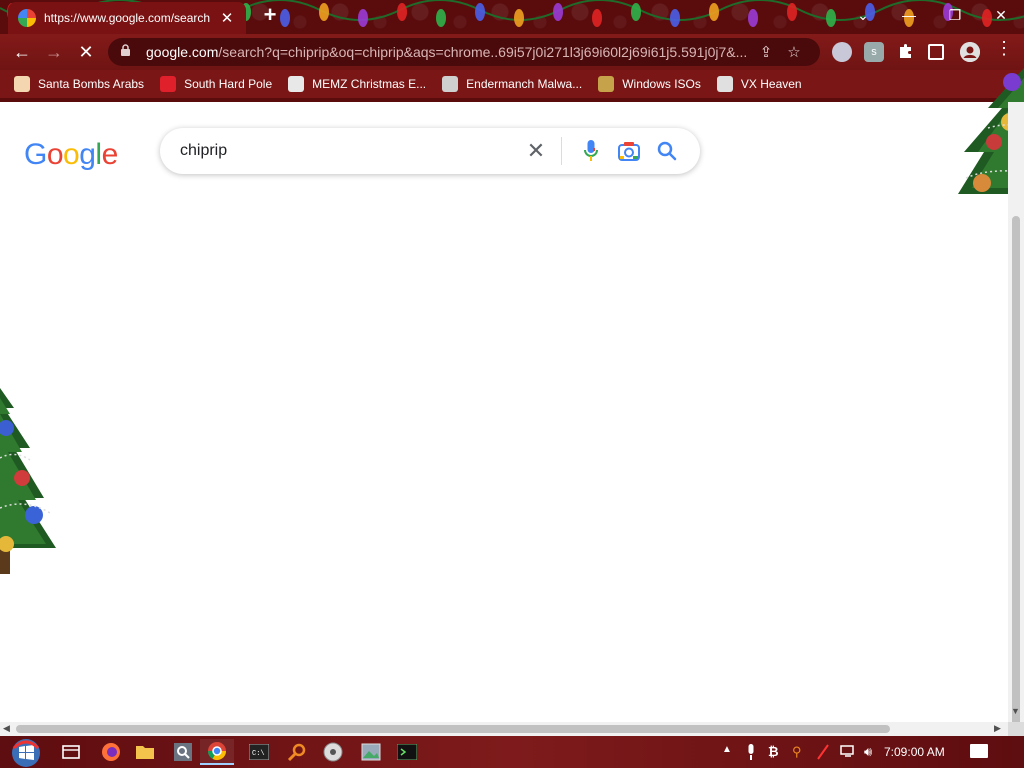 The height and width of the screenshot is (768, 1024). I want to click on search-divider, so click(561, 151).